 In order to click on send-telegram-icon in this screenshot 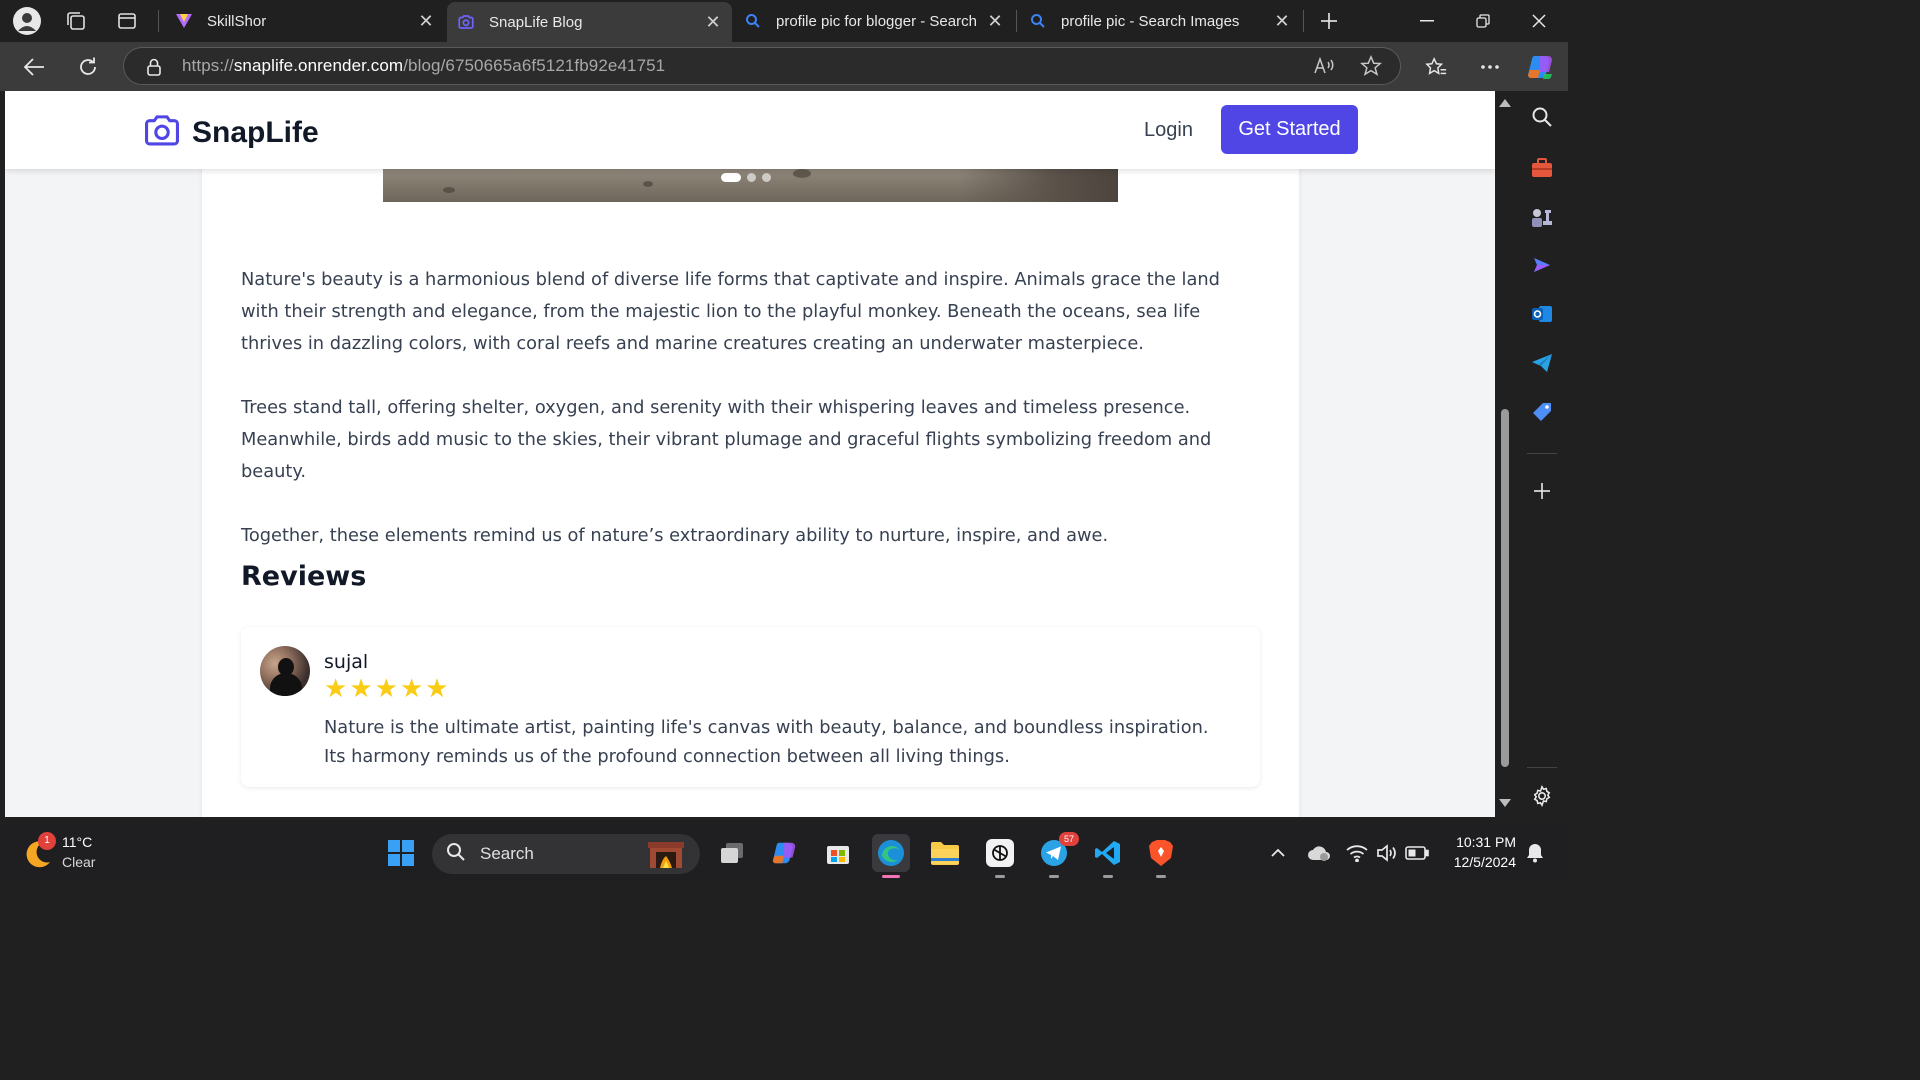, I will do `click(1542, 363)`.